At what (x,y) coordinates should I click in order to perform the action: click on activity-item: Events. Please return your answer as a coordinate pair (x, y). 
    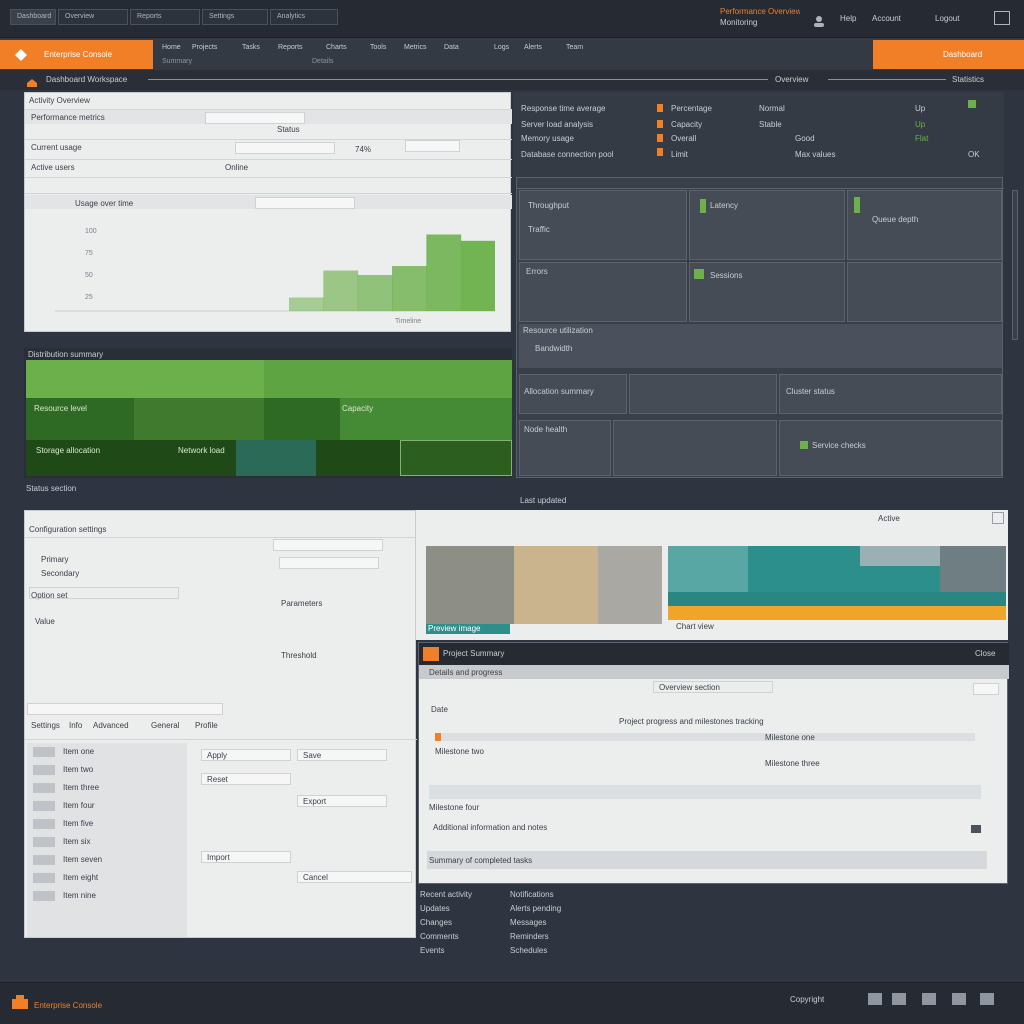
    Looking at the image, I should click on (460, 951).